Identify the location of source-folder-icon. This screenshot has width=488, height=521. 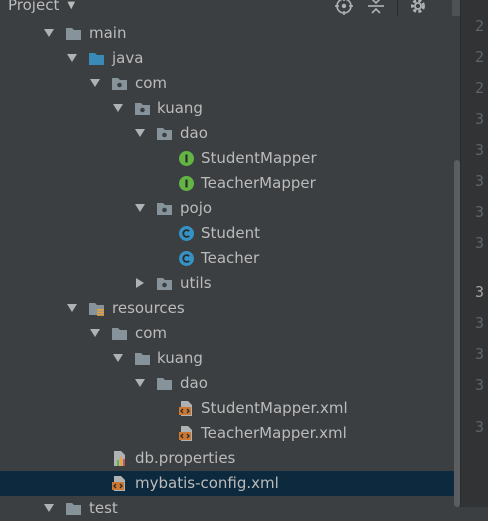
(96, 59).